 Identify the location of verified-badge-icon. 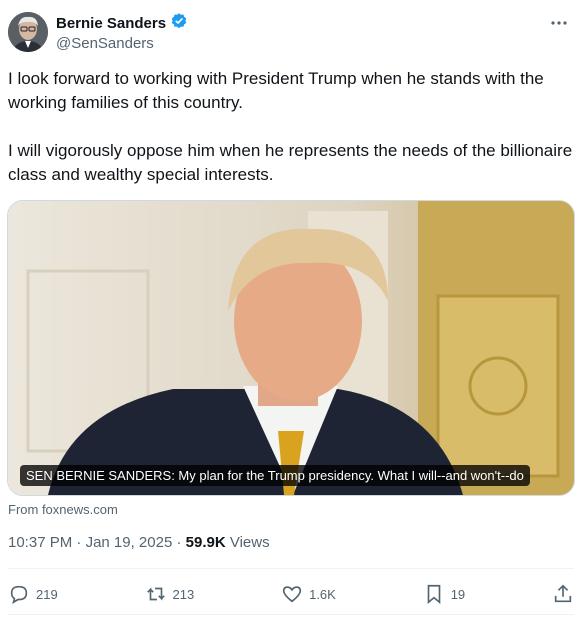
(179, 23).